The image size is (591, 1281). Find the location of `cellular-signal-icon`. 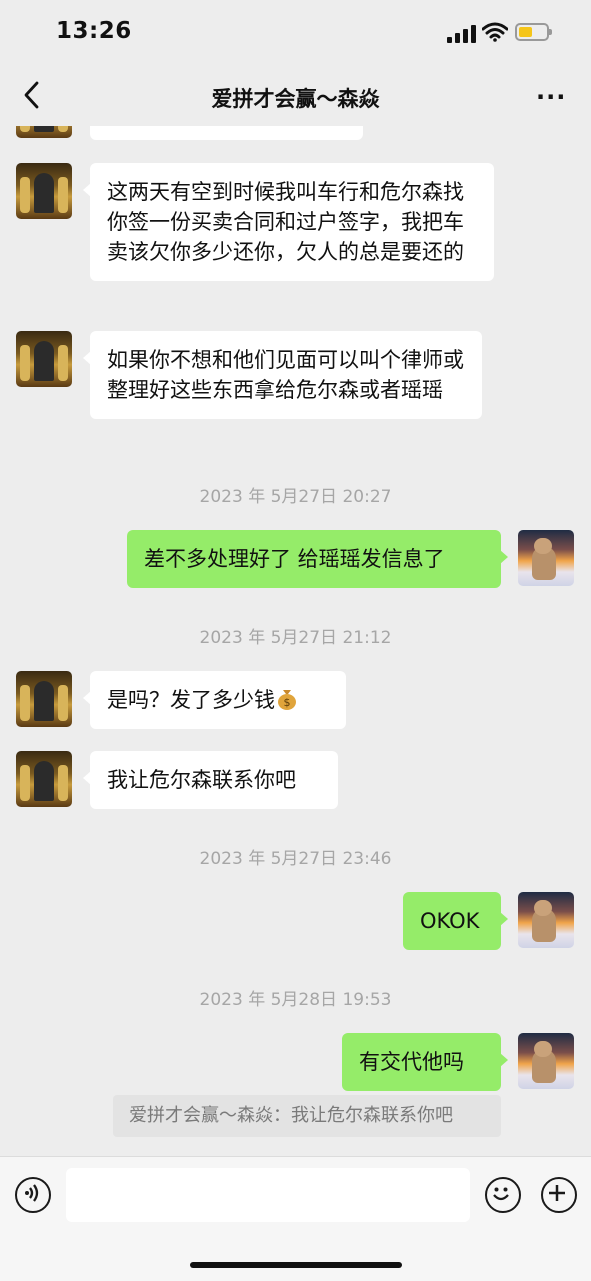

cellular-signal-icon is located at coordinates (461, 34).